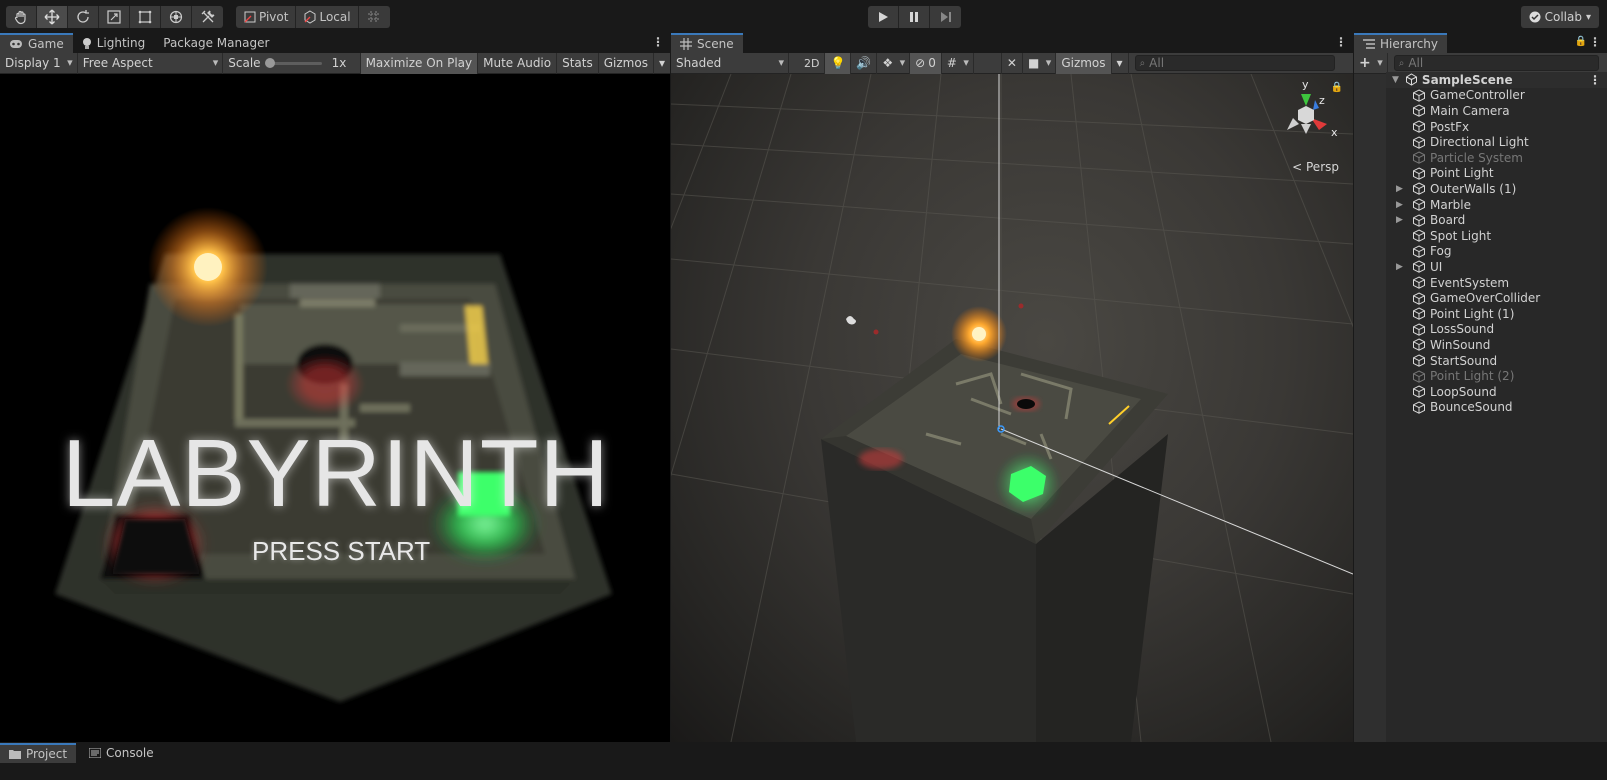 The width and height of the screenshot is (1607, 780). What do you see at coordinates (914, 17) in the screenshot?
I see `pause-button` at bounding box center [914, 17].